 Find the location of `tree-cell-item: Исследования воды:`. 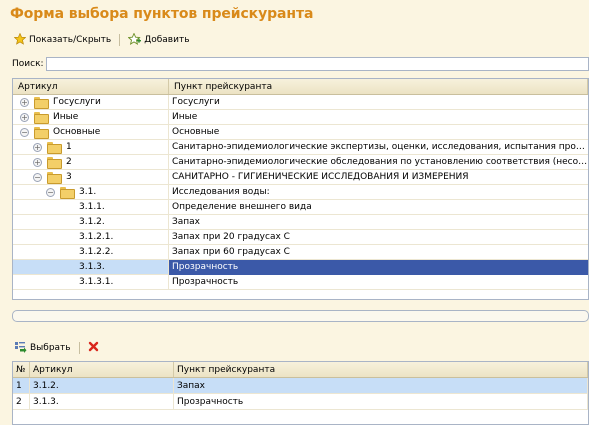

tree-cell-item: Исследования воды: is located at coordinates (221, 191).